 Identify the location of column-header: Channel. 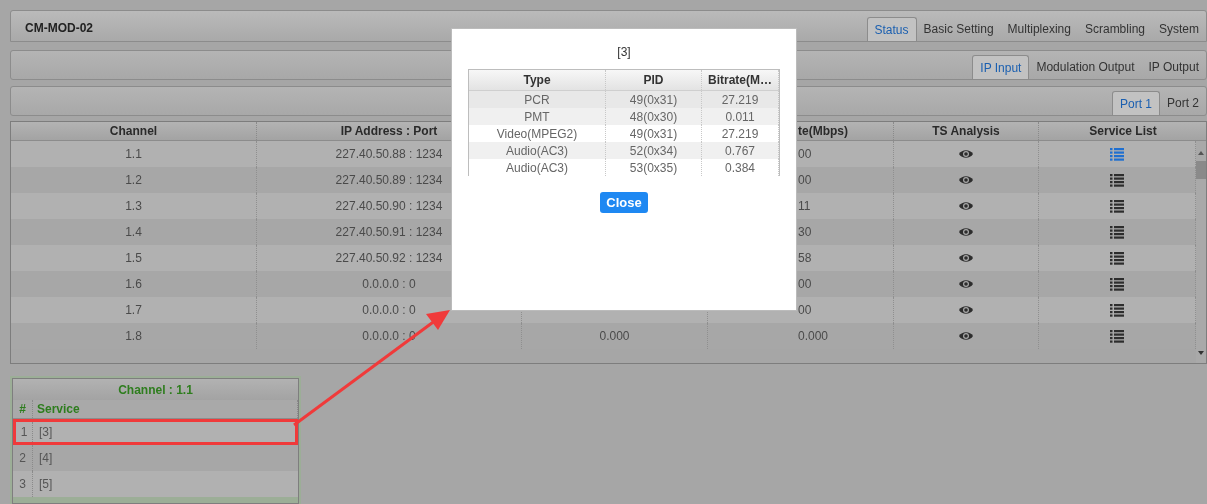
(133, 131).